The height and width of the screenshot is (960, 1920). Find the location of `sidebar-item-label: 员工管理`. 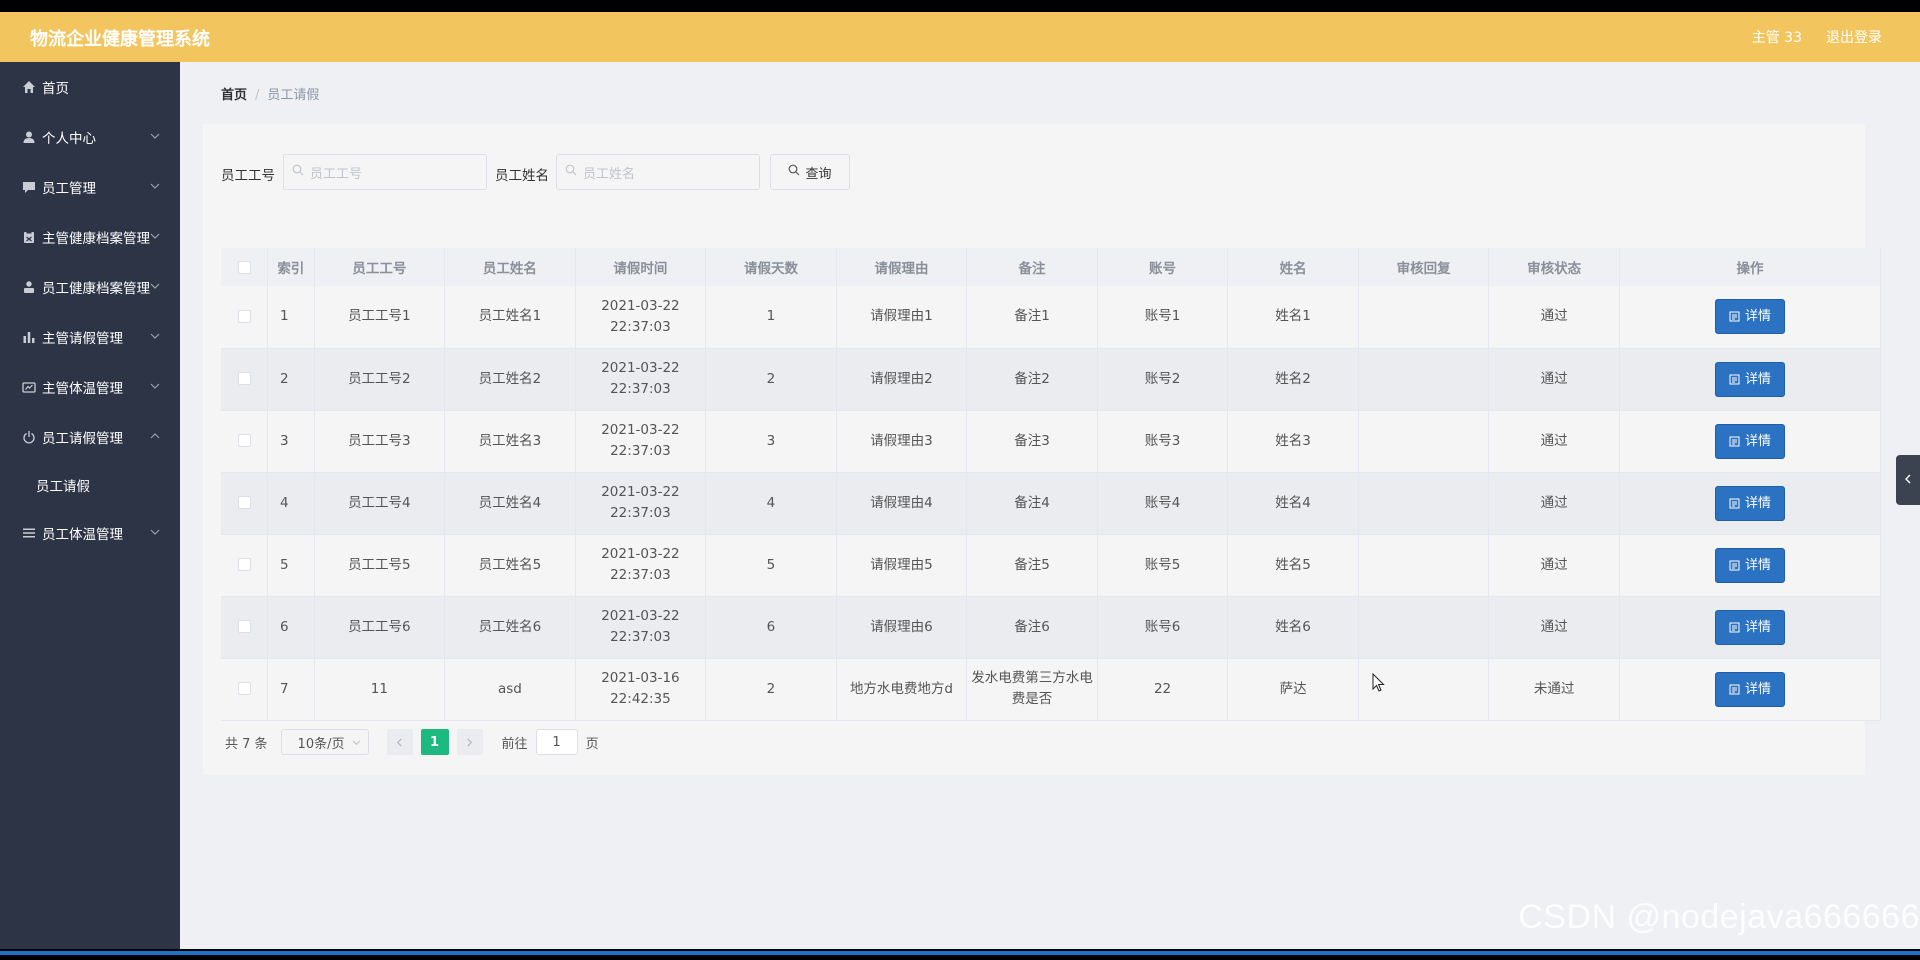

sidebar-item-label: 员工管理 is located at coordinates (69, 189).